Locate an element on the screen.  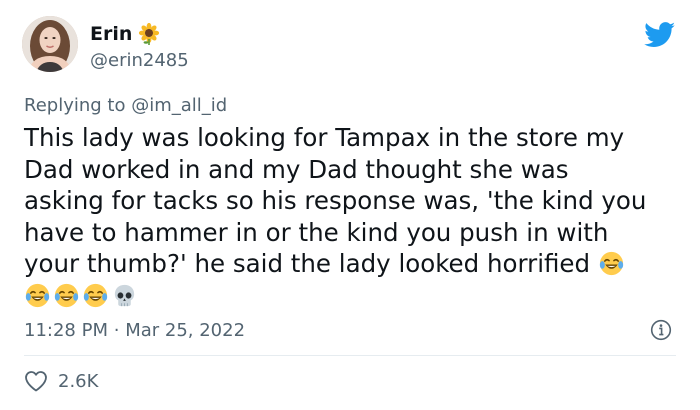
tweet-line: Dad worked in and my Dad thought she was is located at coordinates (296, 169).